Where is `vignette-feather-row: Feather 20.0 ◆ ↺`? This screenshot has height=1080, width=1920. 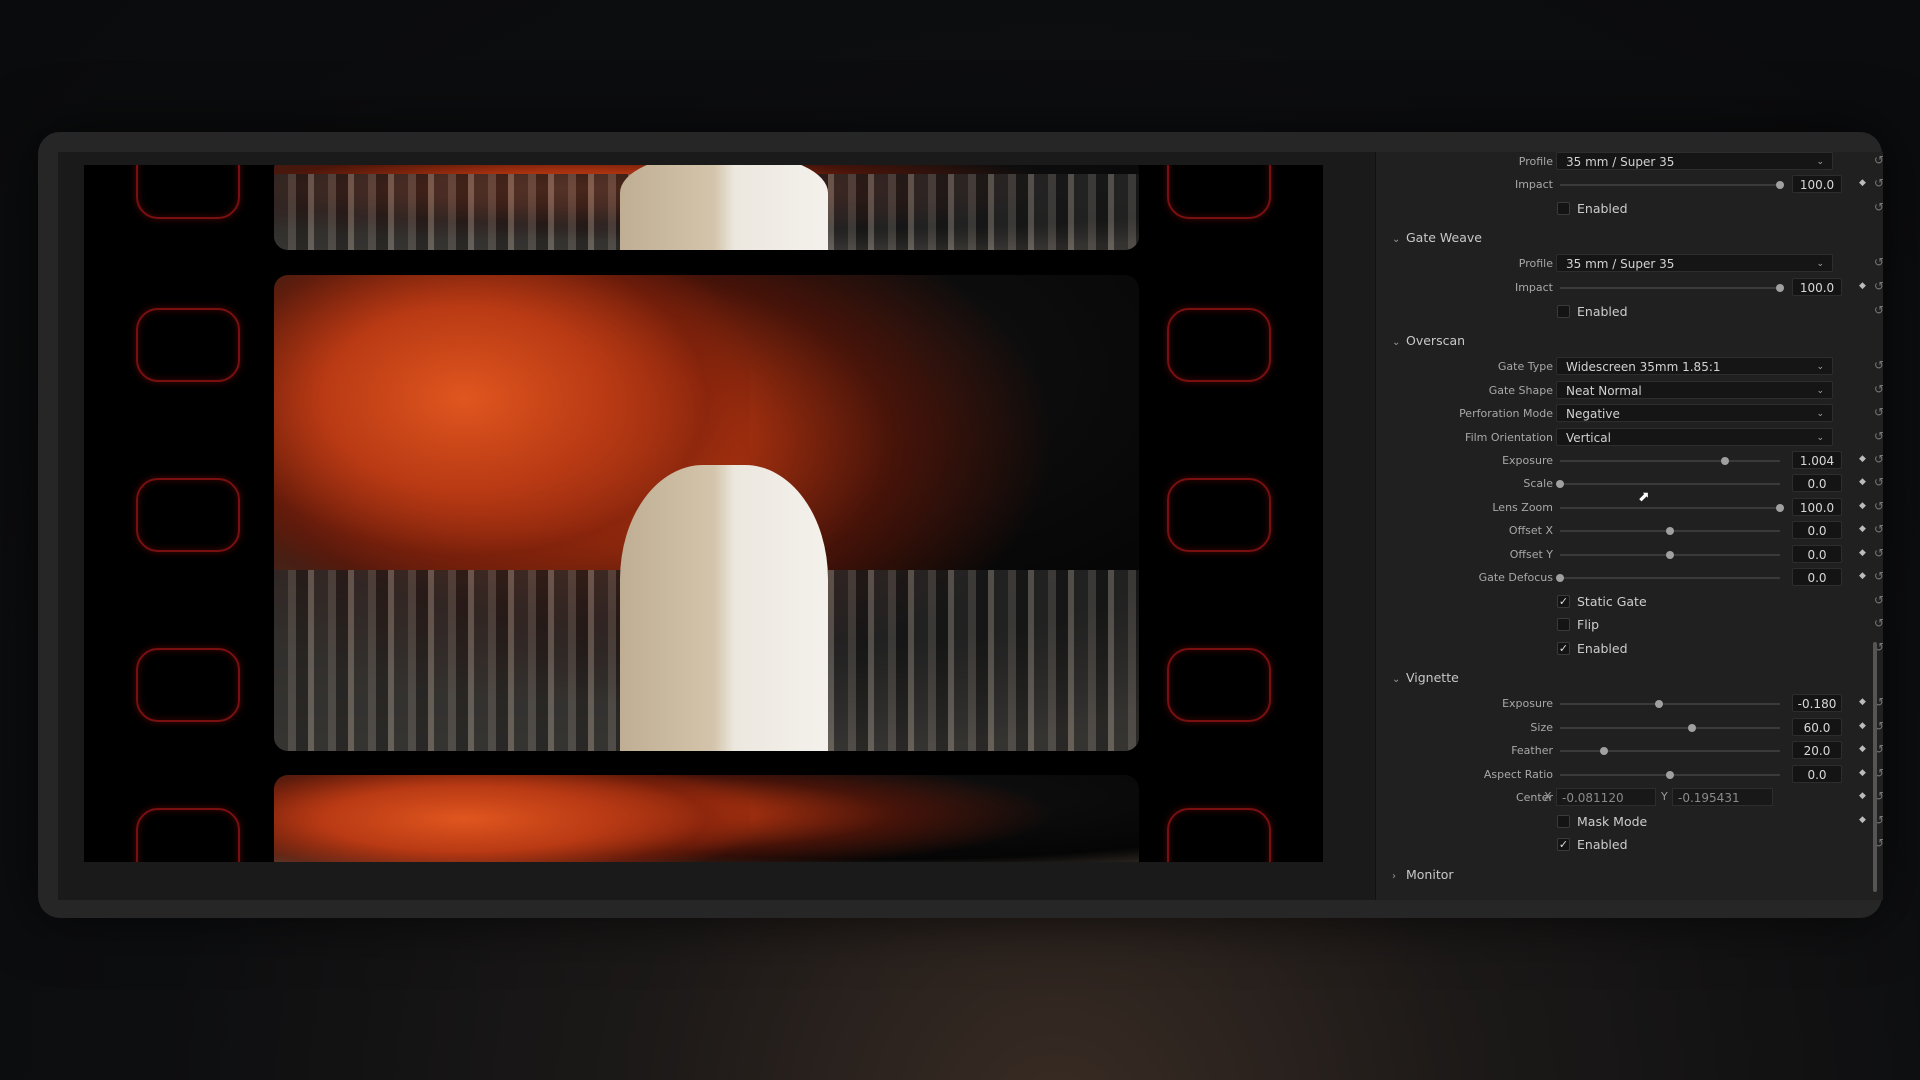
vignette-feather-row: Feather 20.0 ◆ ↺ is located at coordinates (1629, 751).